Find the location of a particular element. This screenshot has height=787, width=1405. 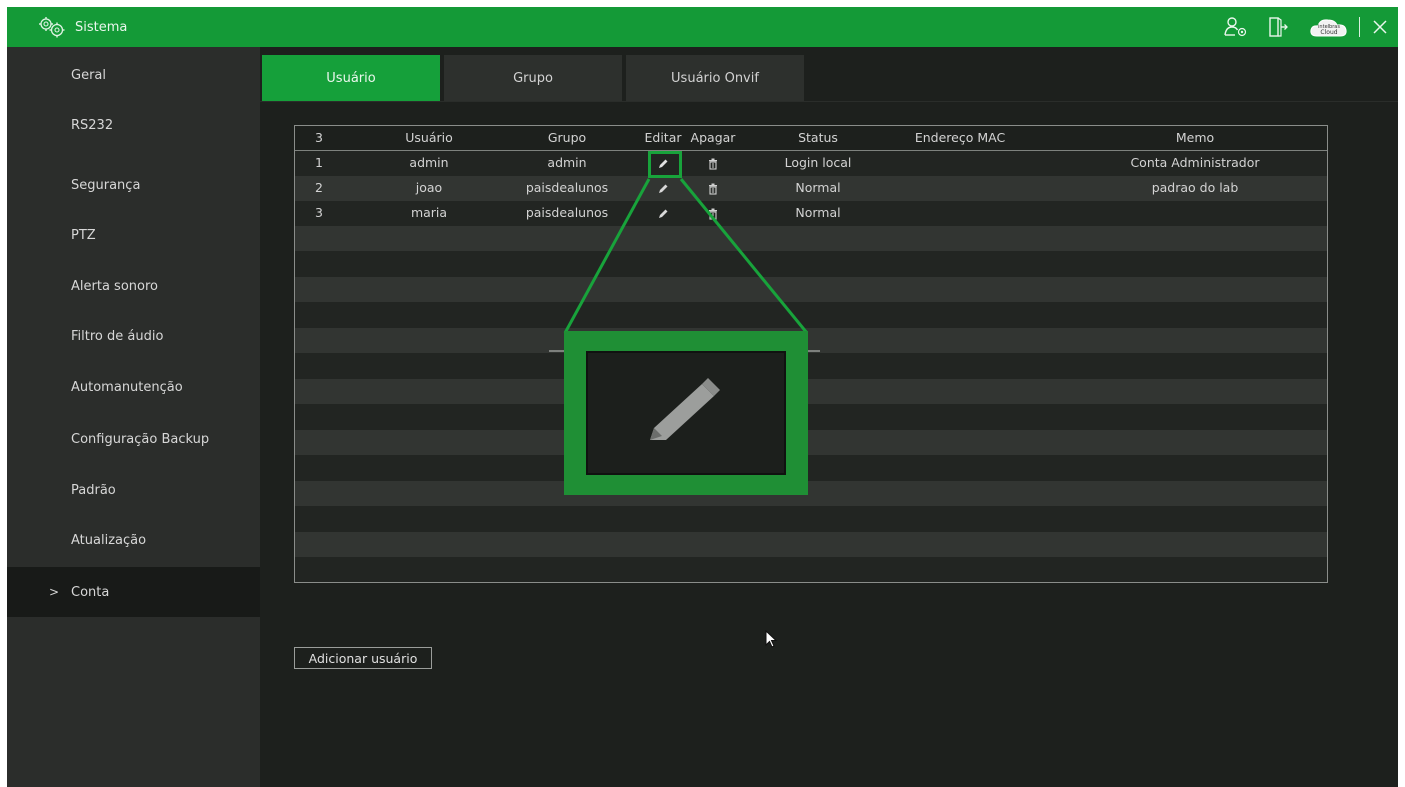

cloud-label-text: Cloud is located at coordinates (1328, 32).